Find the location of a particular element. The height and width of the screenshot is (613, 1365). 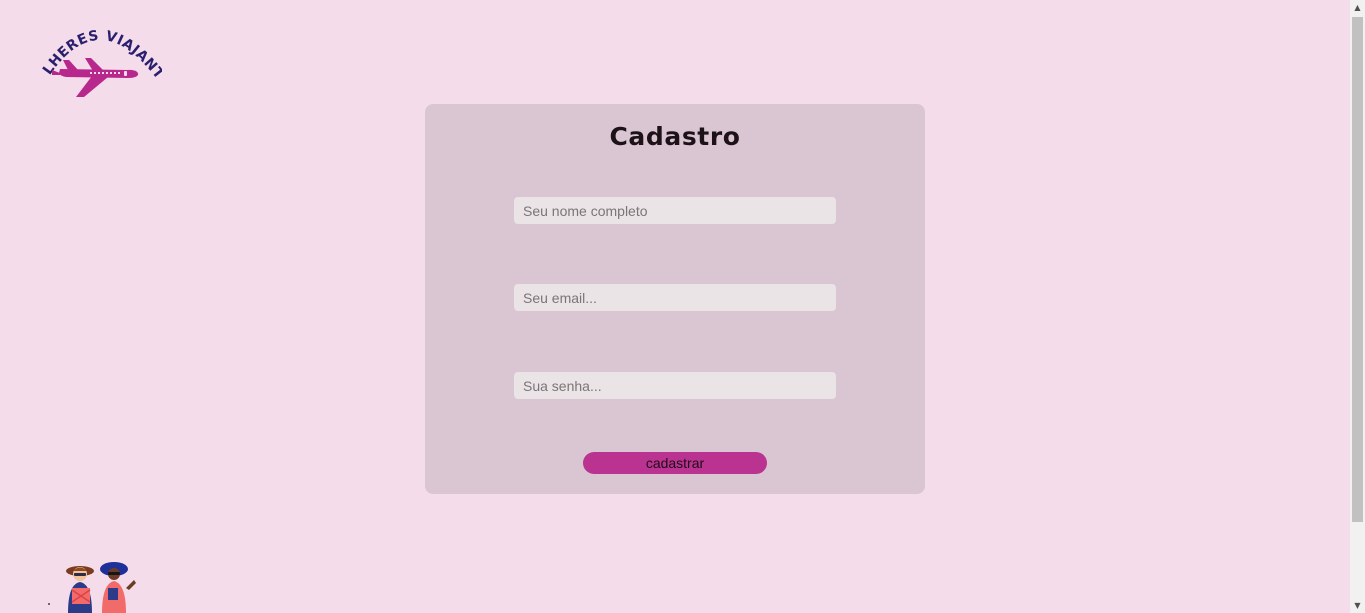

title-wrapper: Cadastro is located at coordinates (675, 137).